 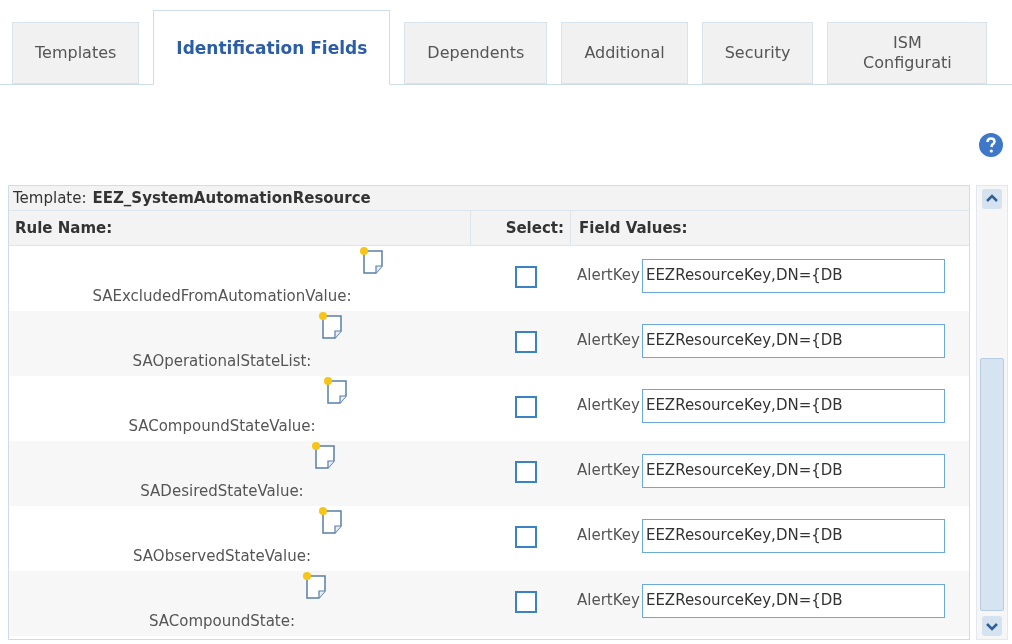 I want to click on template-name: EEZ_SystemAutomationResource, so click(x=231, y=198).